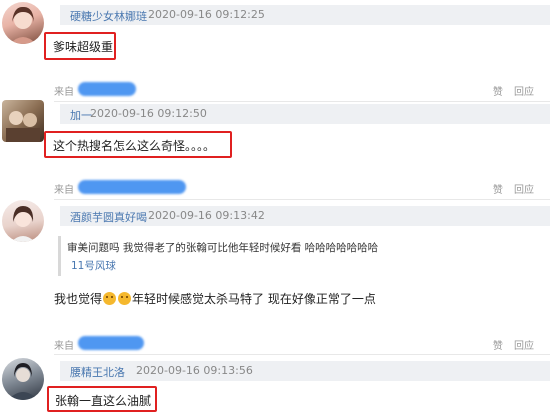  What do you see at coordinates (194, 370) in the screenshot?
I see `timestamp: 2020-09-16 09:13:56` at bounding box center [194, 370].